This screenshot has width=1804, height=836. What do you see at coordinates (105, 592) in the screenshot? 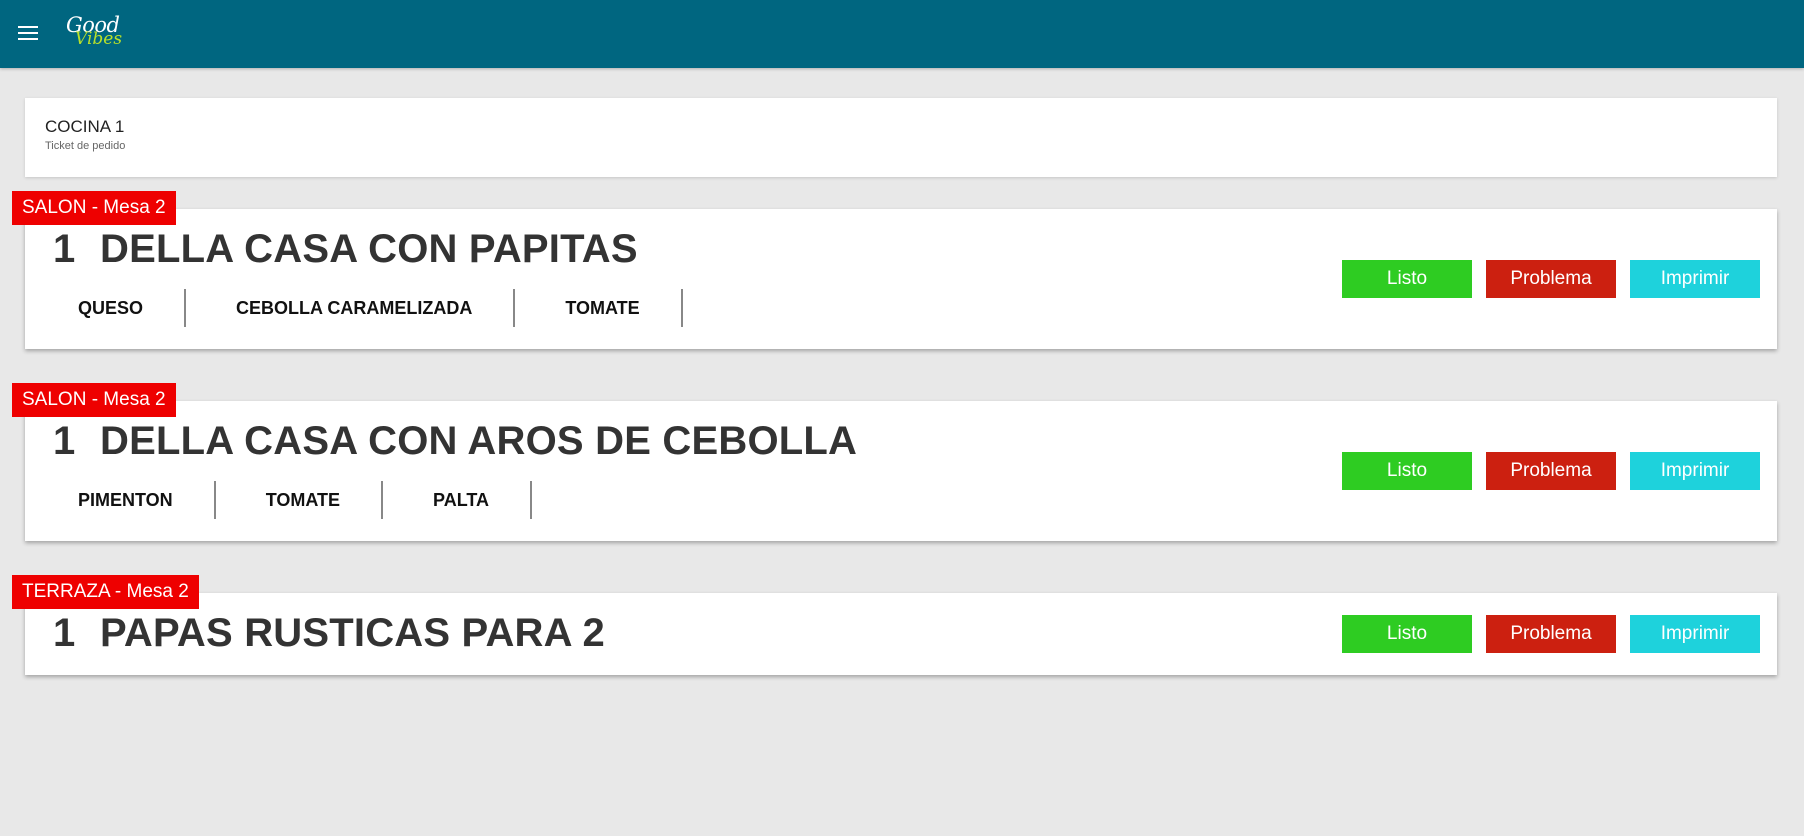
I see `order-location-tag: TERRAZA - Mesa 2` at bounding box center [105, 592].